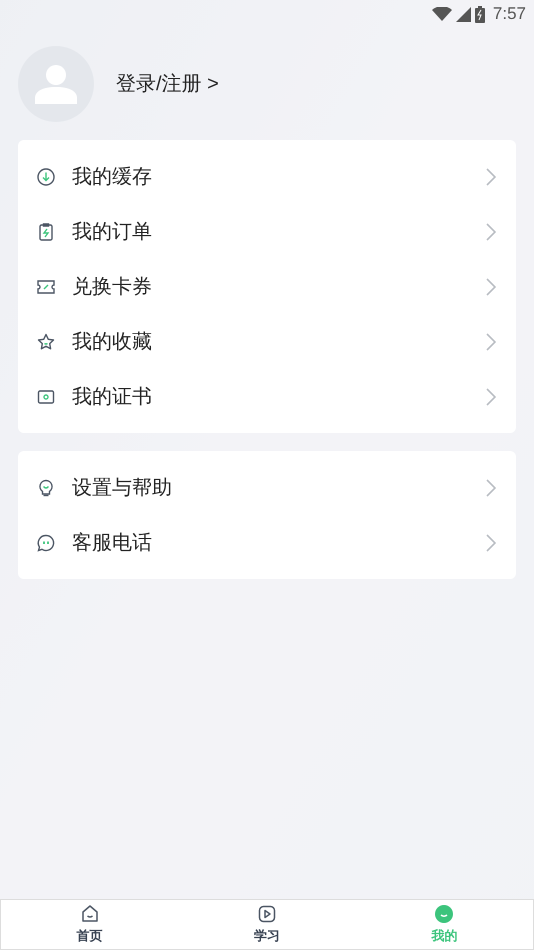 This screenshot has height=950, width=534. Describe the element at coordinates (267, 396) in the screenshot. I see `menu-item: 我的证书` at that location.